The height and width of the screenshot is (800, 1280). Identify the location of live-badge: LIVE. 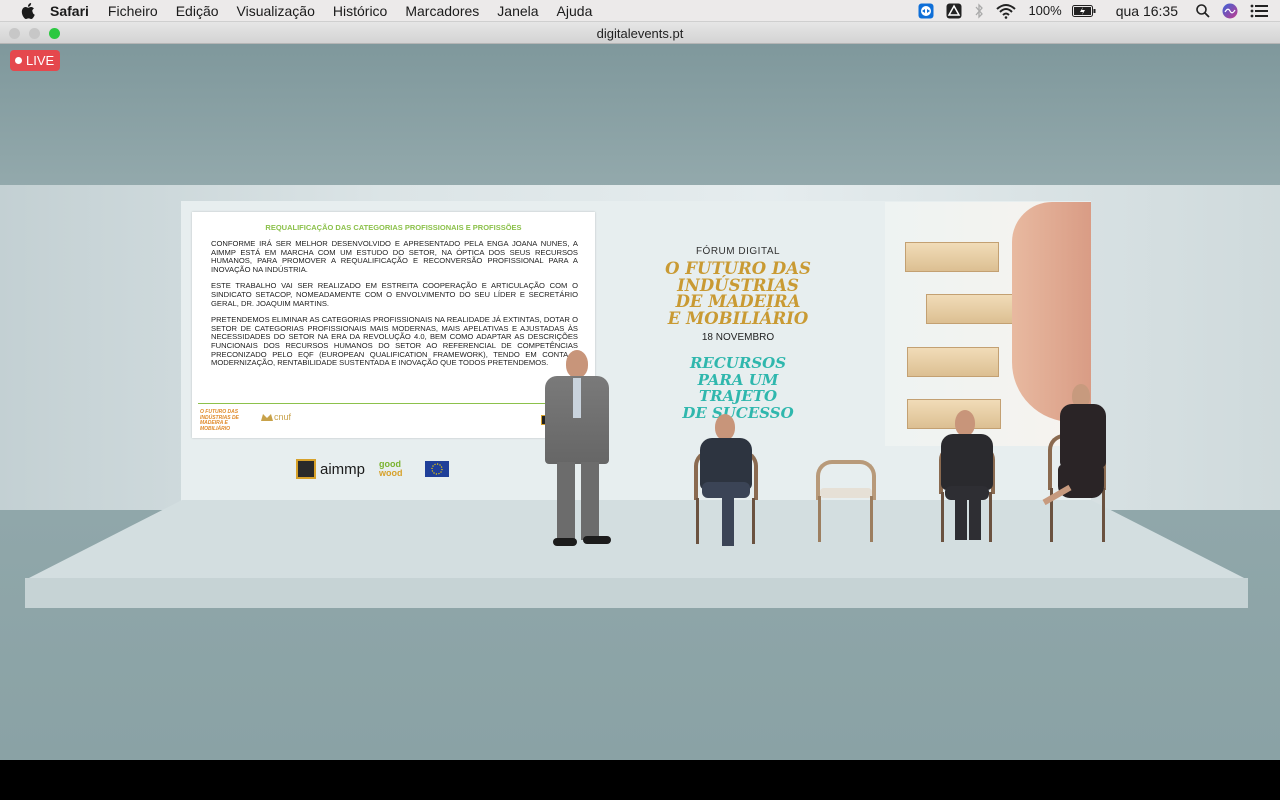
(35, 60).